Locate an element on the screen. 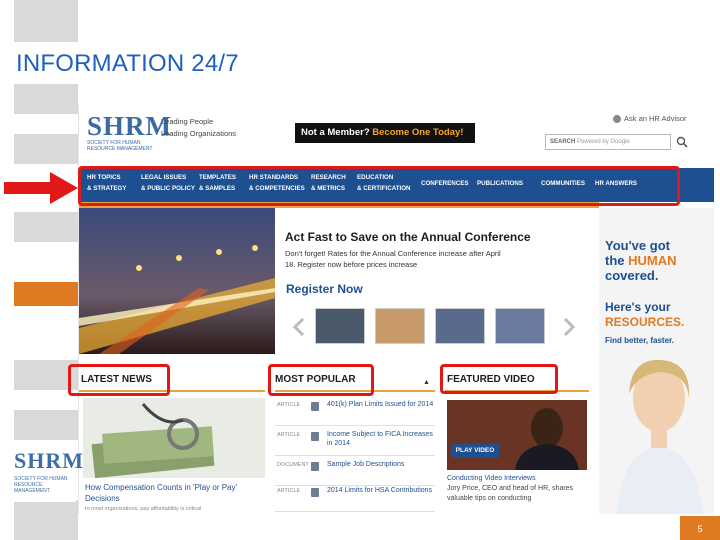 This screenshot has height=540, width=720. popular-link: 401(k) Plan Limits Issued for 2014 is located at coordinates (381, 404).